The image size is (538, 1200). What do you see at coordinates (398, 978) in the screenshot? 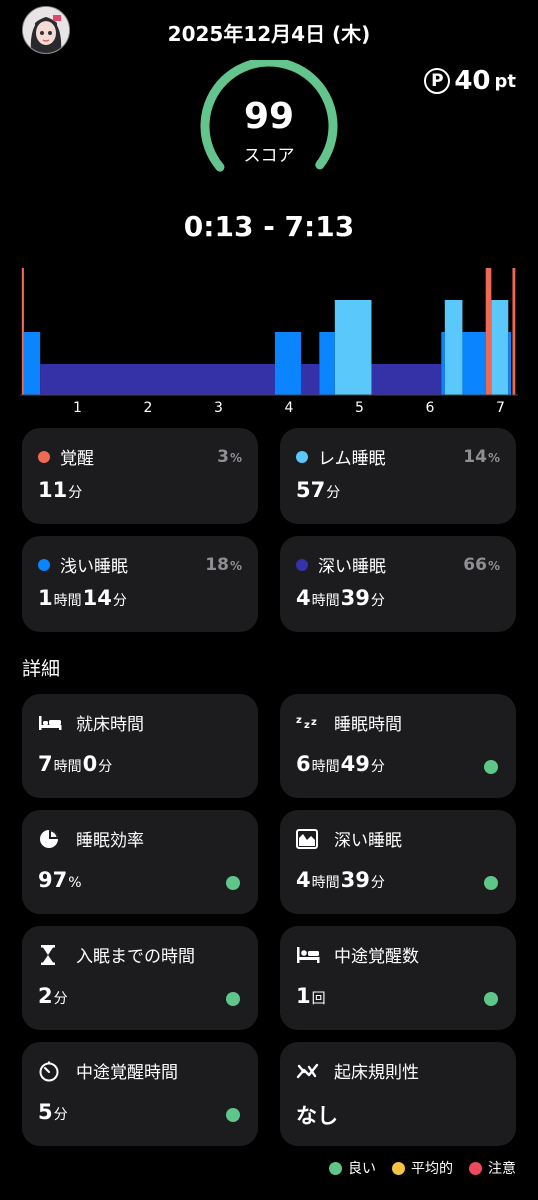
I see `detail-card-5: 中途覚醒数 1回` at bounding box center [398, 978].